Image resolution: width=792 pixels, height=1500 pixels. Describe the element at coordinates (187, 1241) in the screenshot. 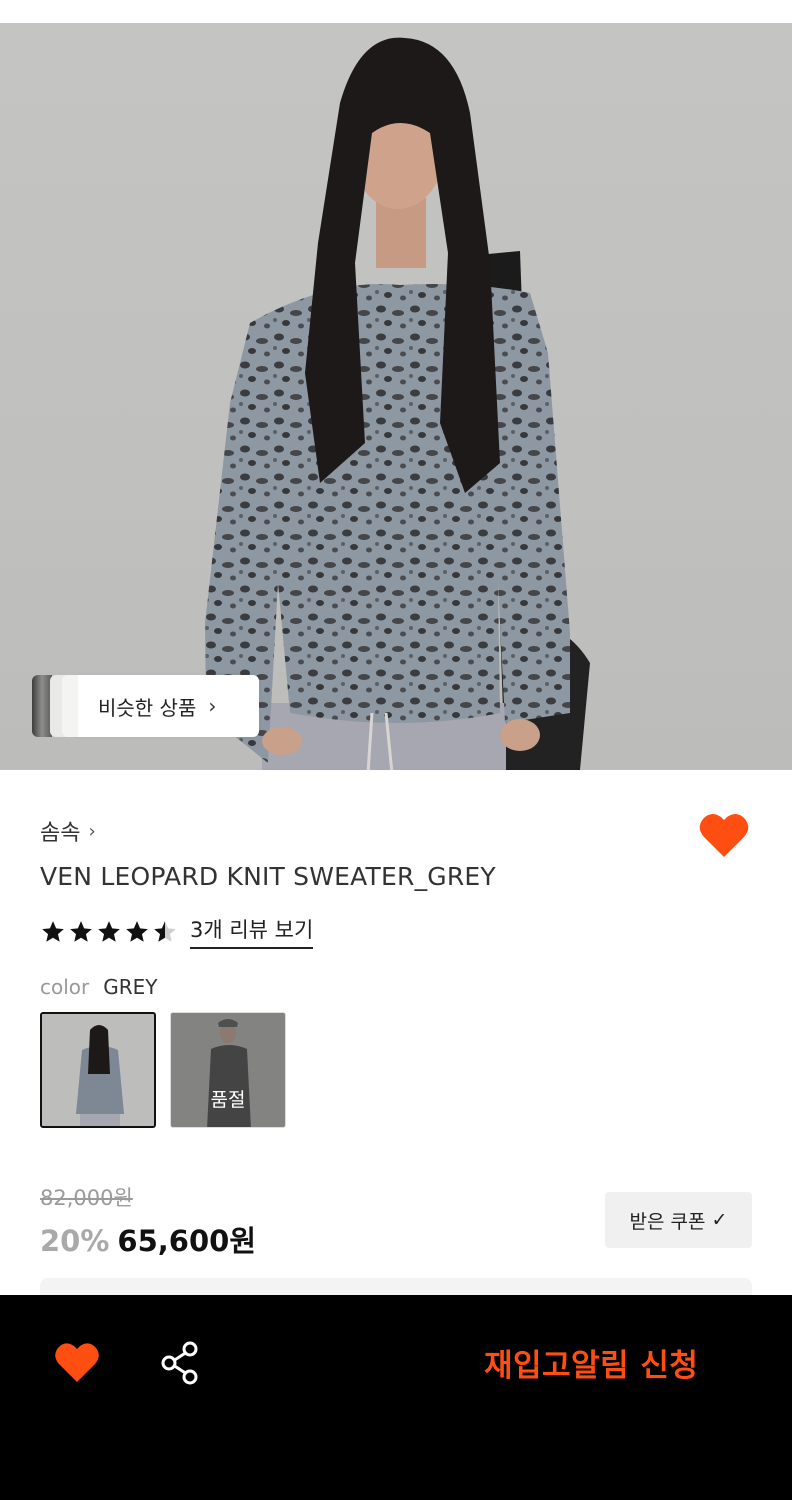

I see `sale-price: 65,600원` at that location.